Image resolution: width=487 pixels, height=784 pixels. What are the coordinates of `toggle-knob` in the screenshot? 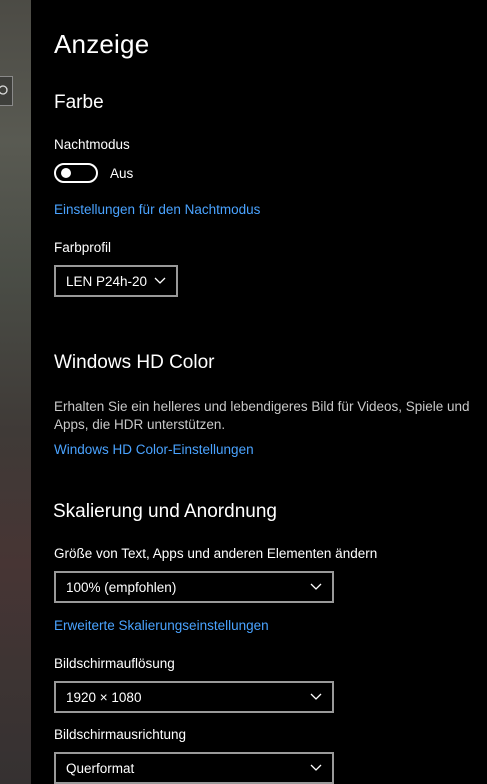 It's located at (66, 173).